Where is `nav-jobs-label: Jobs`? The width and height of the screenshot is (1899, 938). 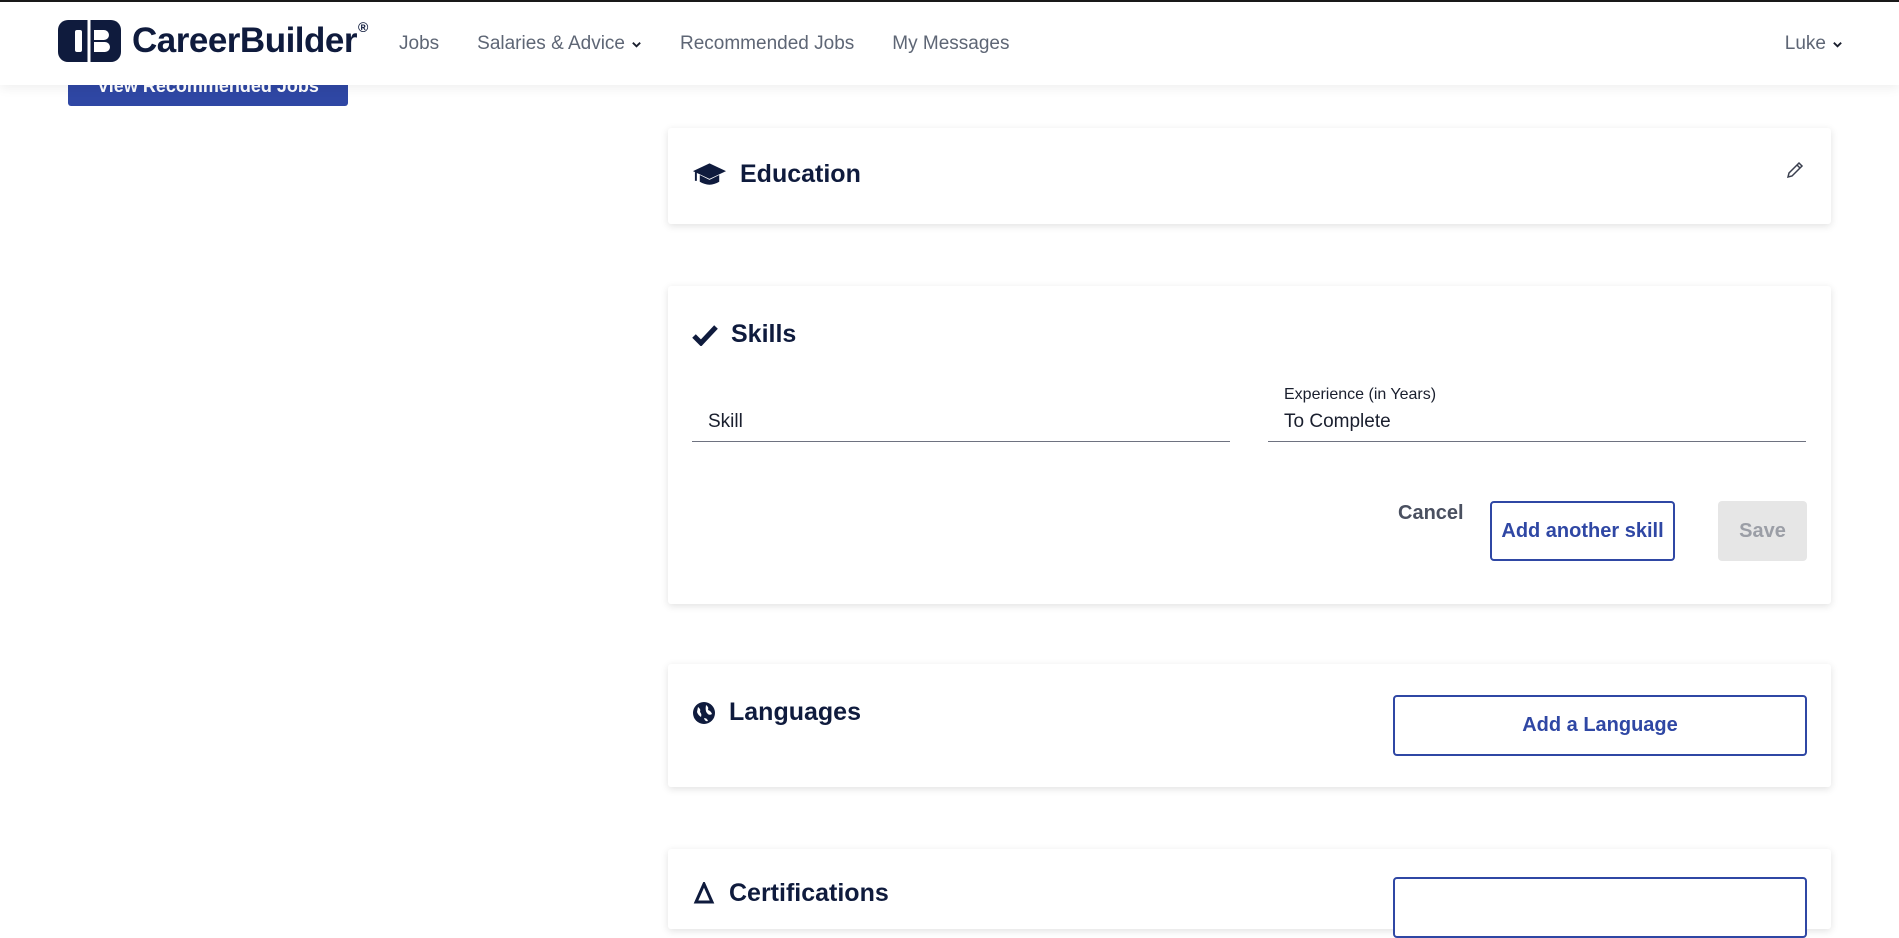 nav-jobs-label: Jobs is located at coordinates (419, 43).